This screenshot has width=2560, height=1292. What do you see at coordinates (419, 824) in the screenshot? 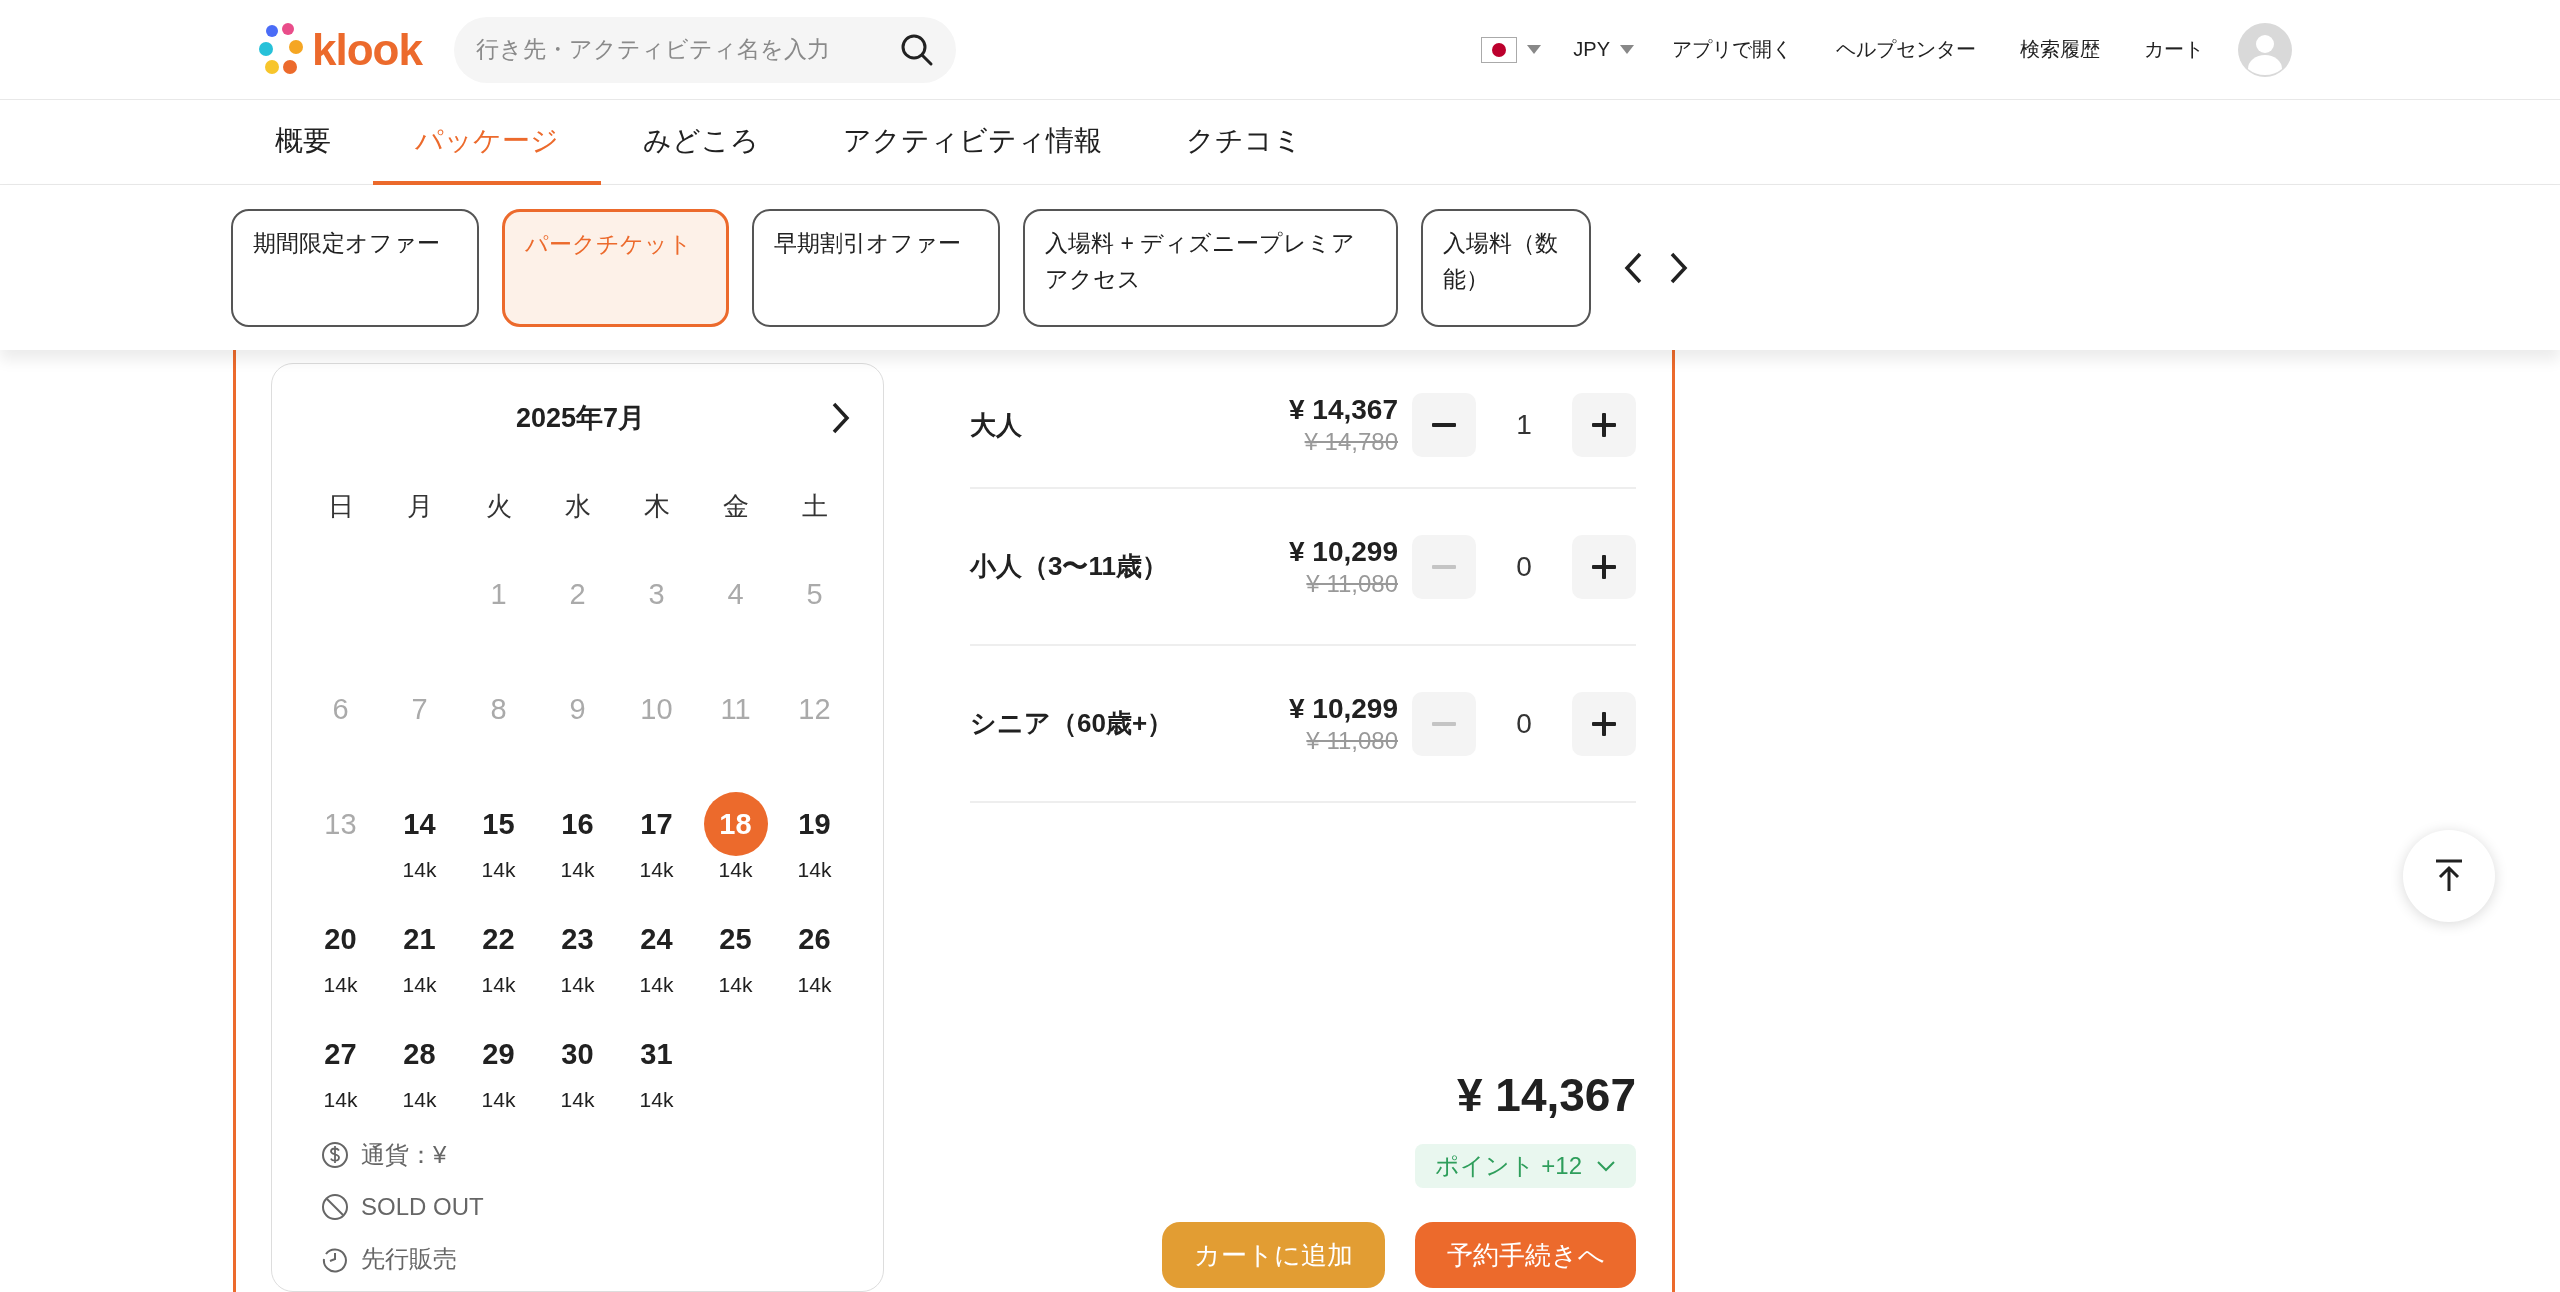
I see `calendar-day: 14` at bounding box center [419, 824].